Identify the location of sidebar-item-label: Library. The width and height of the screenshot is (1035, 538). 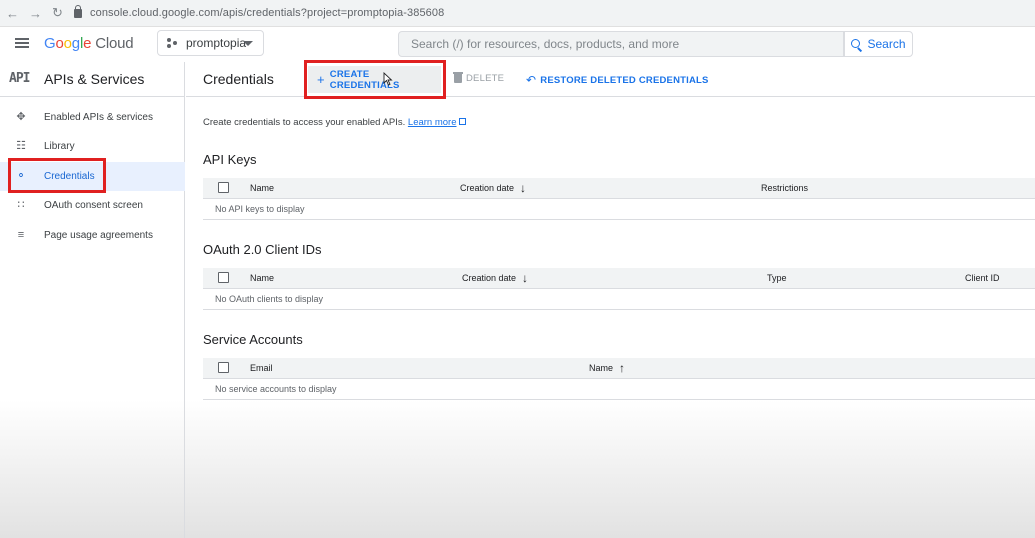
(59, 146).